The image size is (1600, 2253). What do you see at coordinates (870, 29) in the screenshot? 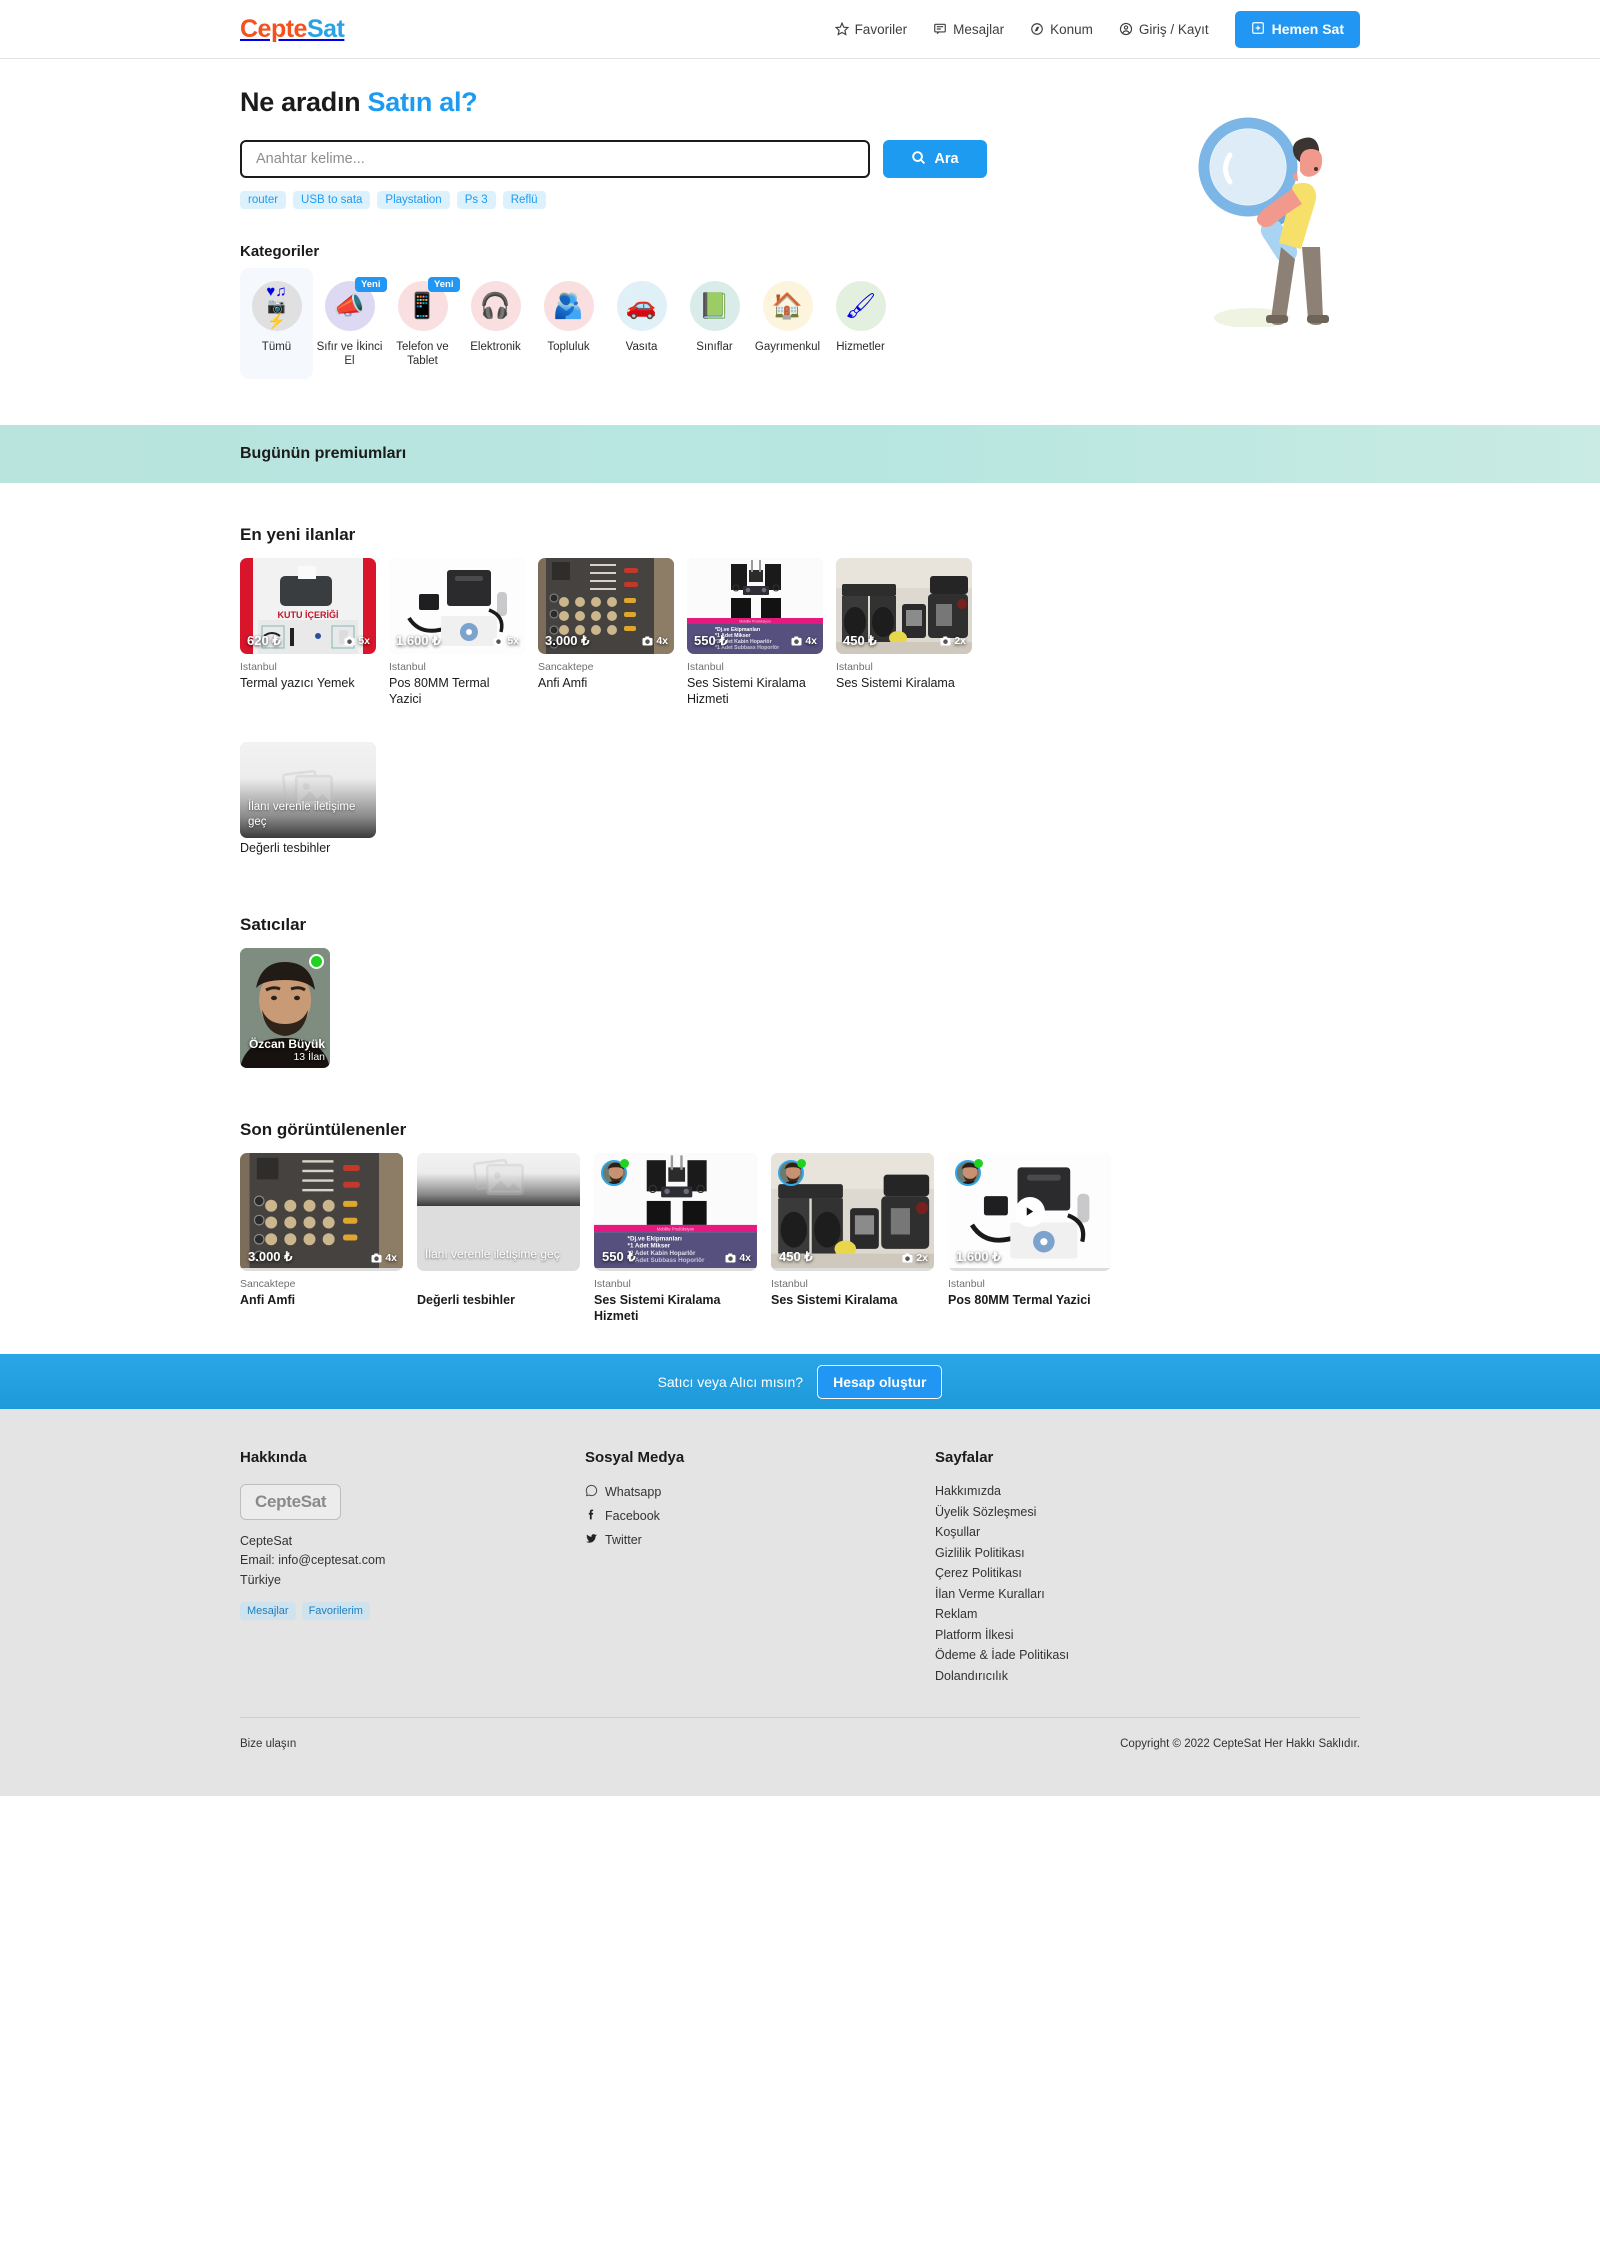
I see `nav-item-favoriler: Favoriler` at bounding box center [870, 29].